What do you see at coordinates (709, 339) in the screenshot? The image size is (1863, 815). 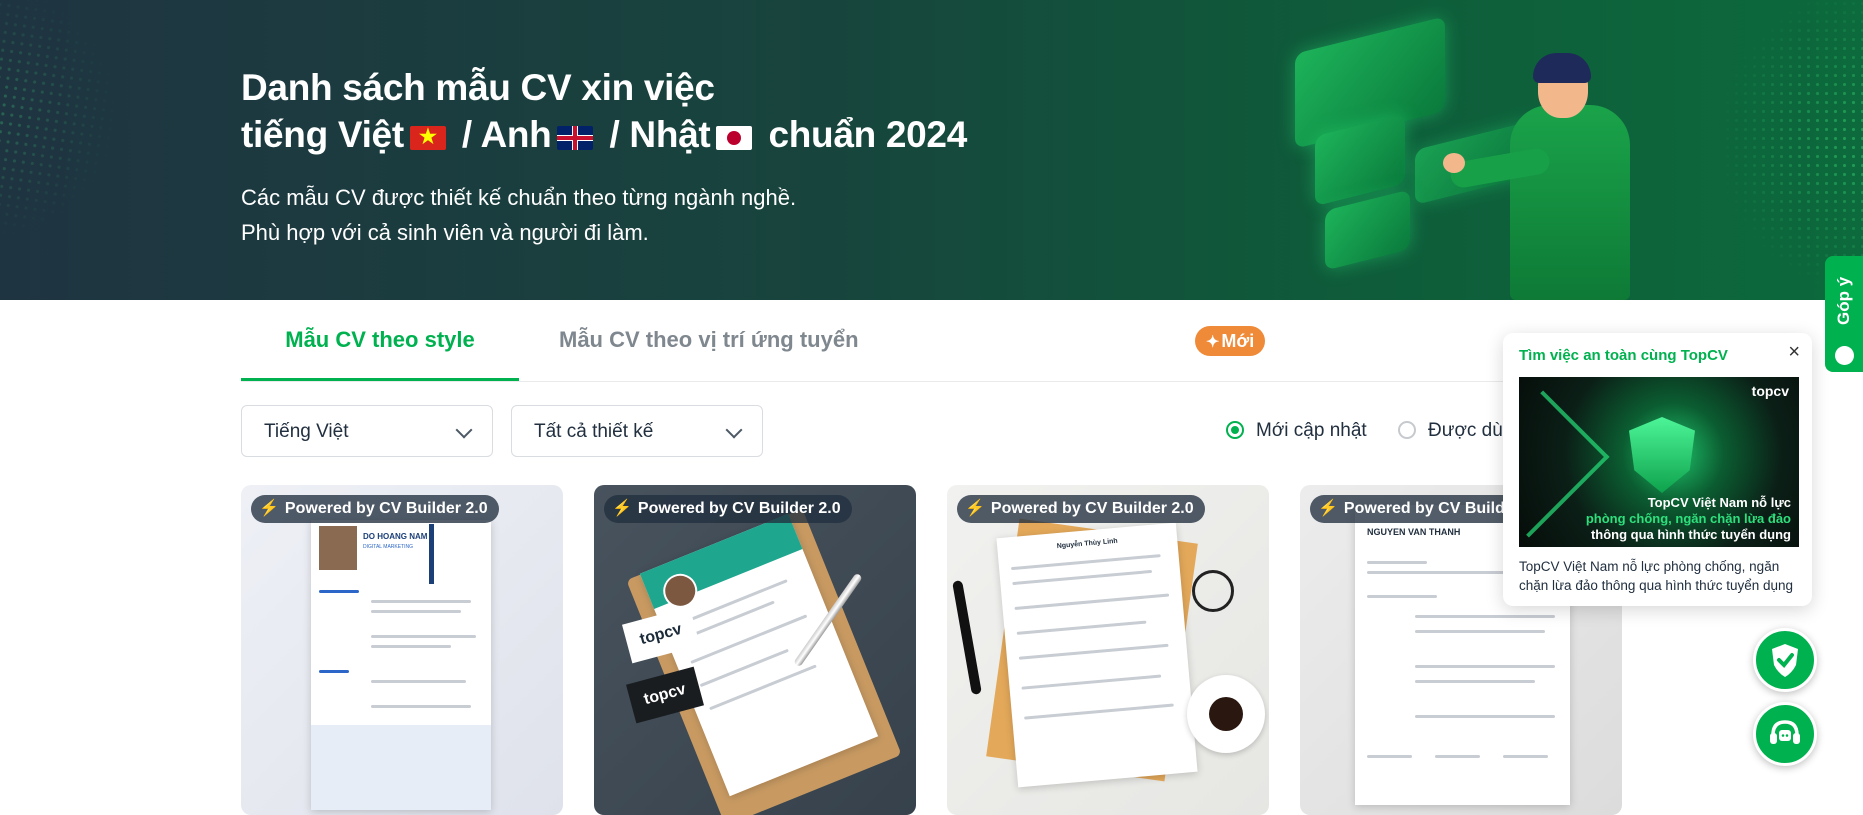 I see `tab-by-position-label: Mẫu CV theo vị trí ứng tuyển` at bounding box center [709, 339].